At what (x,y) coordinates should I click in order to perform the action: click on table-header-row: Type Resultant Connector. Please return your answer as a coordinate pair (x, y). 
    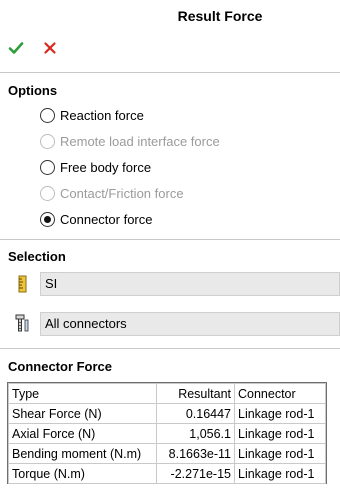
    Looking at the image, I should click on (167, 393).